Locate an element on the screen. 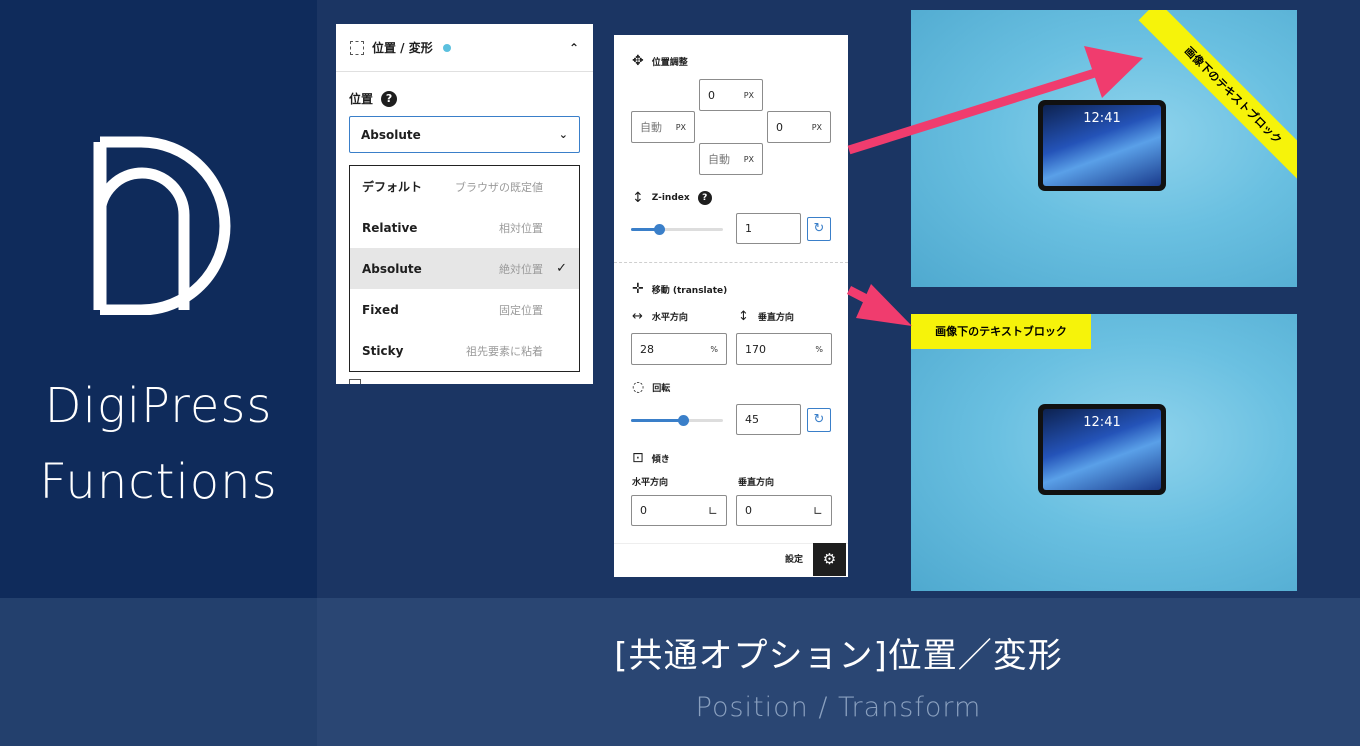 This screenshot has width=1360, height=746. translate-y-input: 170 % is located at coordinates (784, 349).